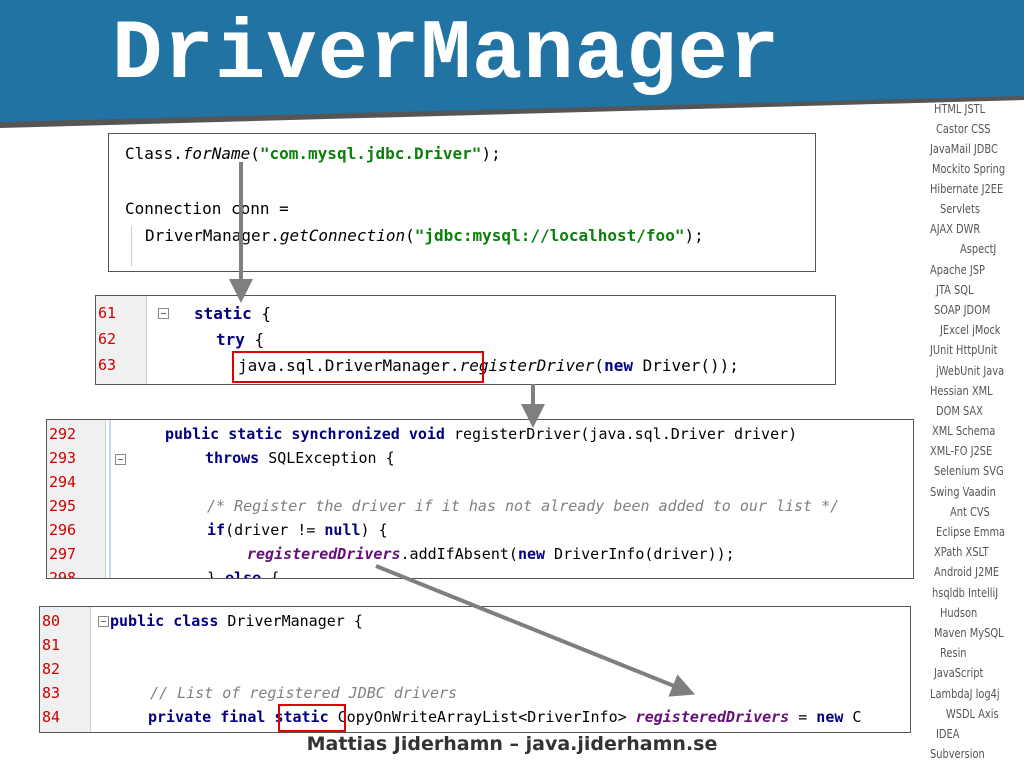 The height and width of the screenshot is (768, 1024). Describe the element at coordinates (969, 471) in the screenshot. I see `tag-cloud-line: Selenium SVG` at that location.